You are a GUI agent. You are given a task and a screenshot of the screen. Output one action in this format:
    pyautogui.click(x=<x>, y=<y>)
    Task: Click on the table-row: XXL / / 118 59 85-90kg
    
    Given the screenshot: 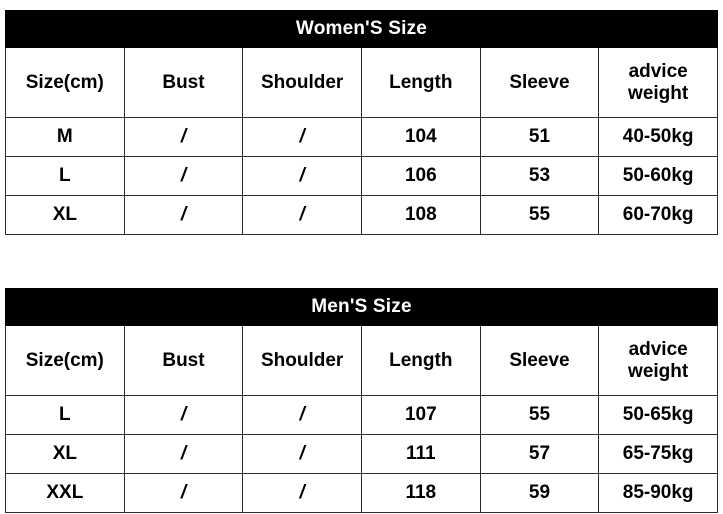 What is the action you would take?
    pyautogui.click(x=361, y=493)
    